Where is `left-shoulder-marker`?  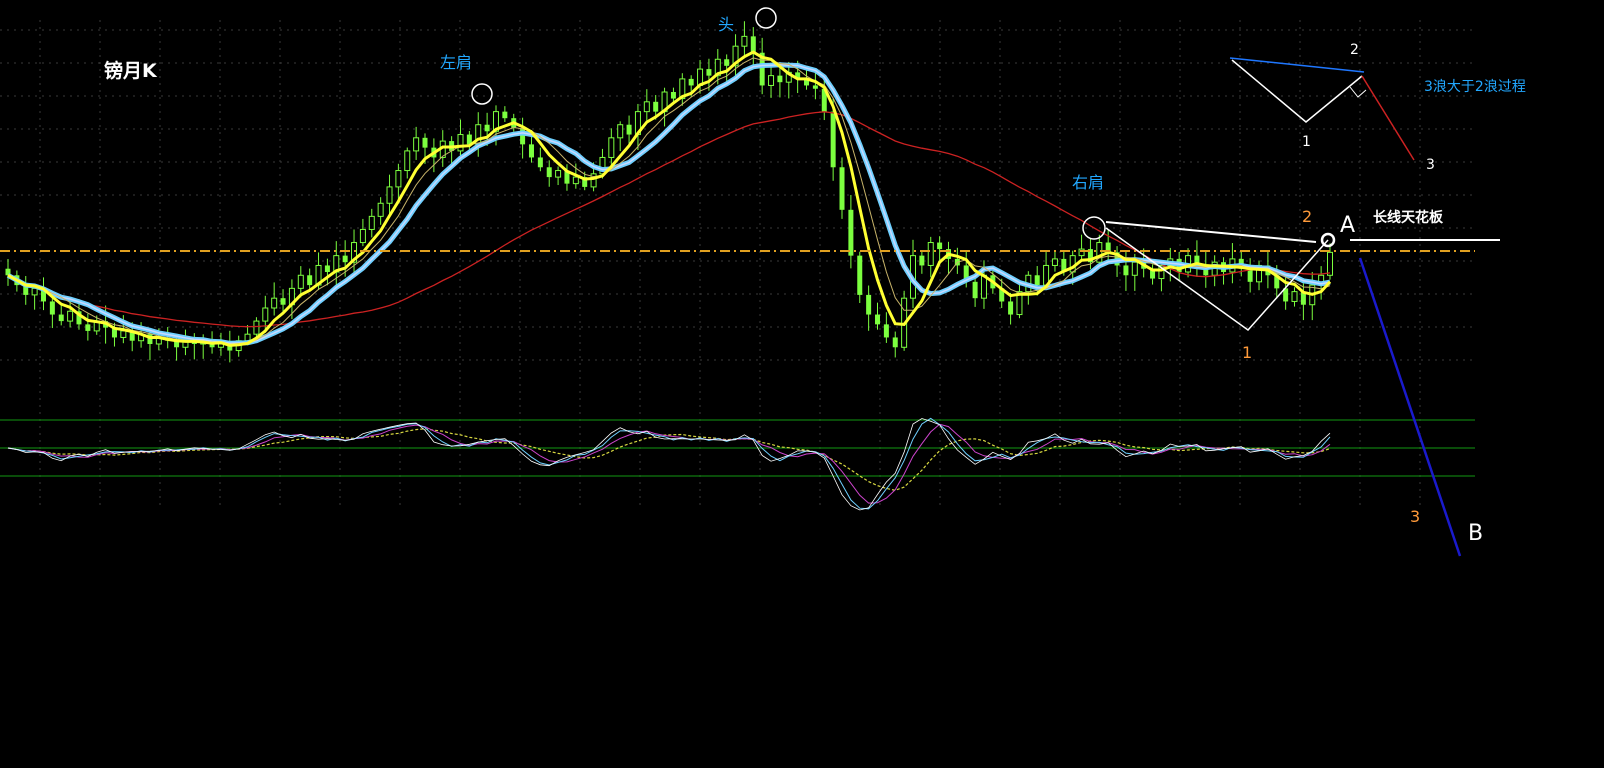 left-shoulder-marker is located at coordinates (482, 94).